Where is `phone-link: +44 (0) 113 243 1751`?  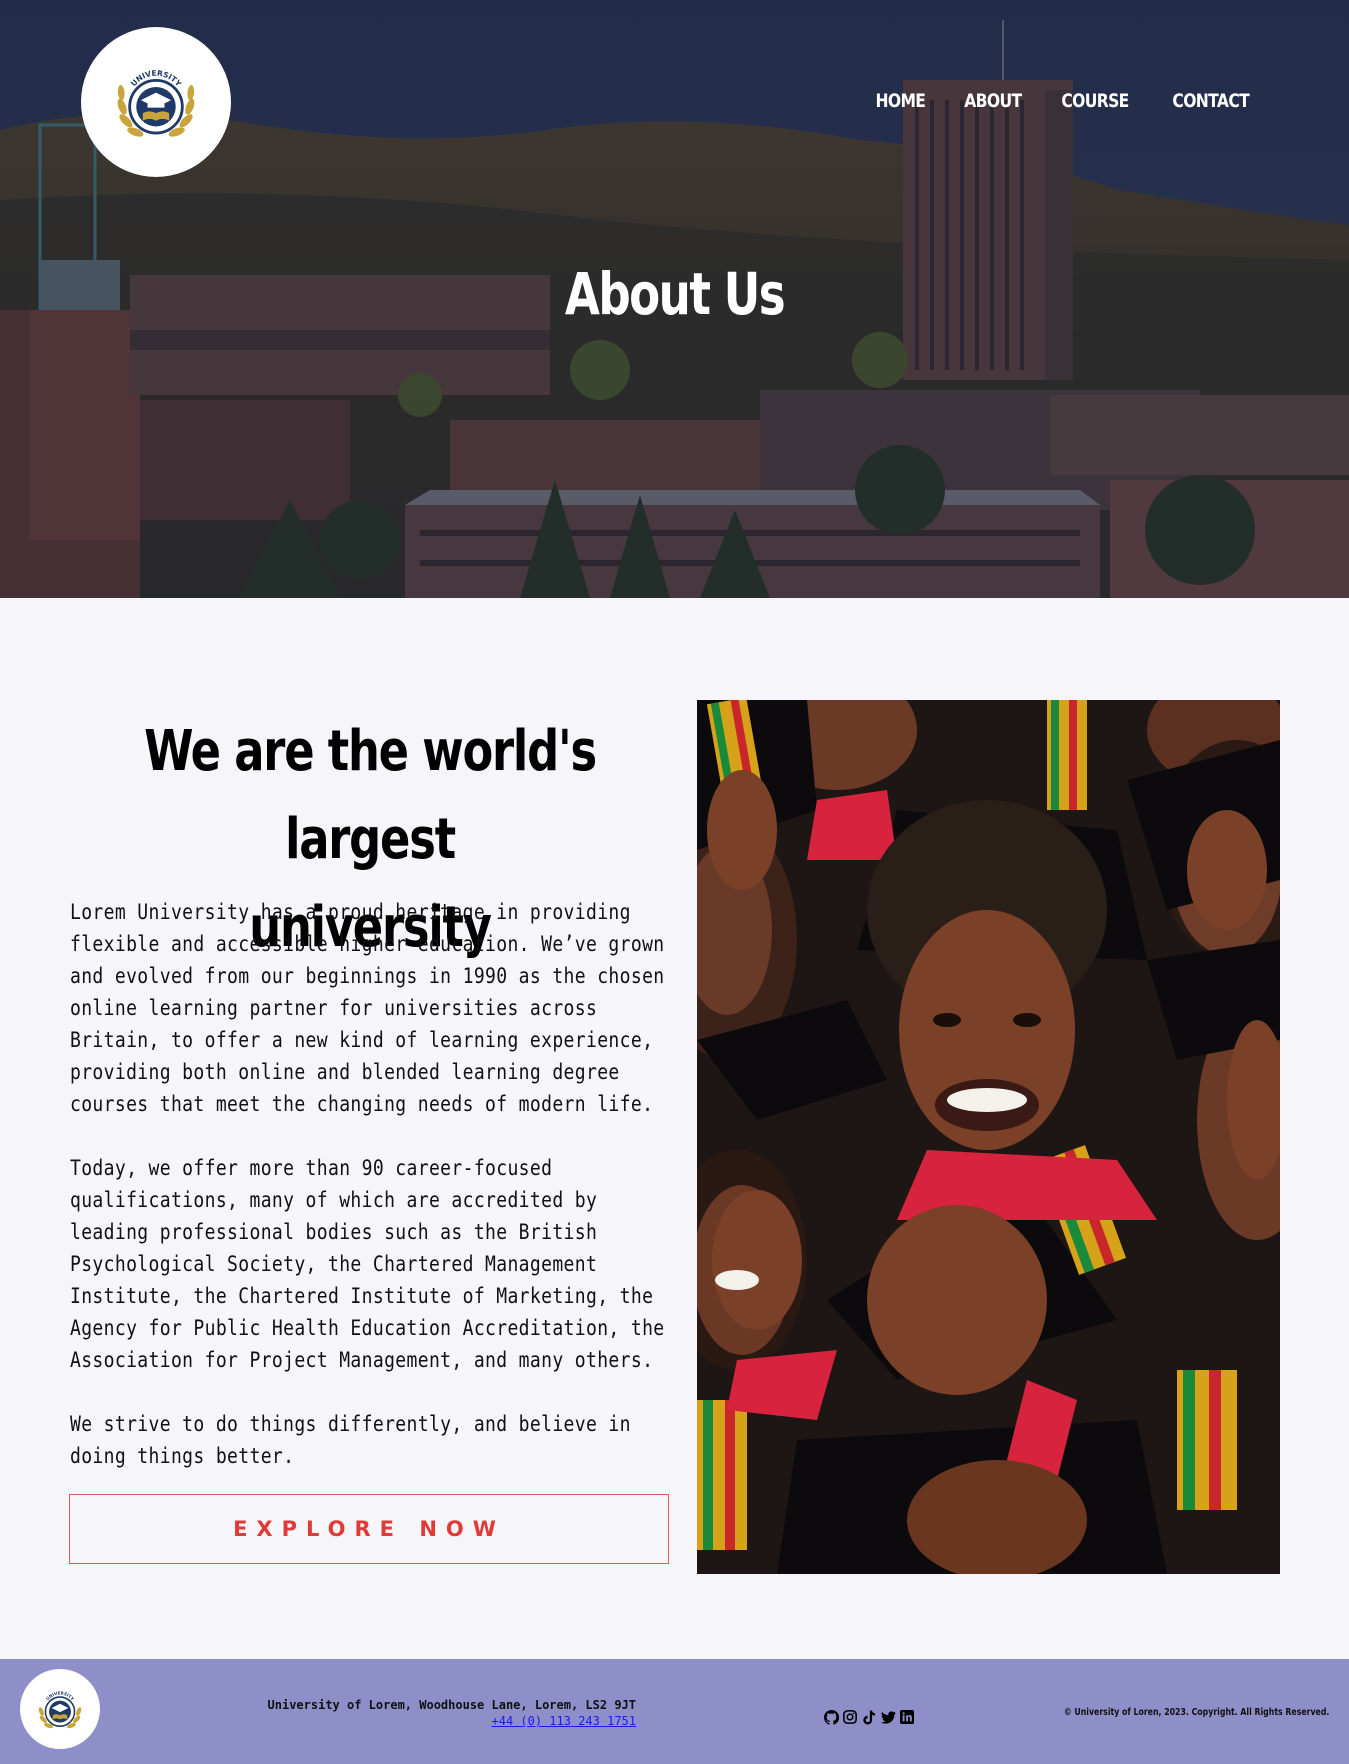 phone-link: +44 (0) 113 243 1751 is located at coordinates (564, 1721).